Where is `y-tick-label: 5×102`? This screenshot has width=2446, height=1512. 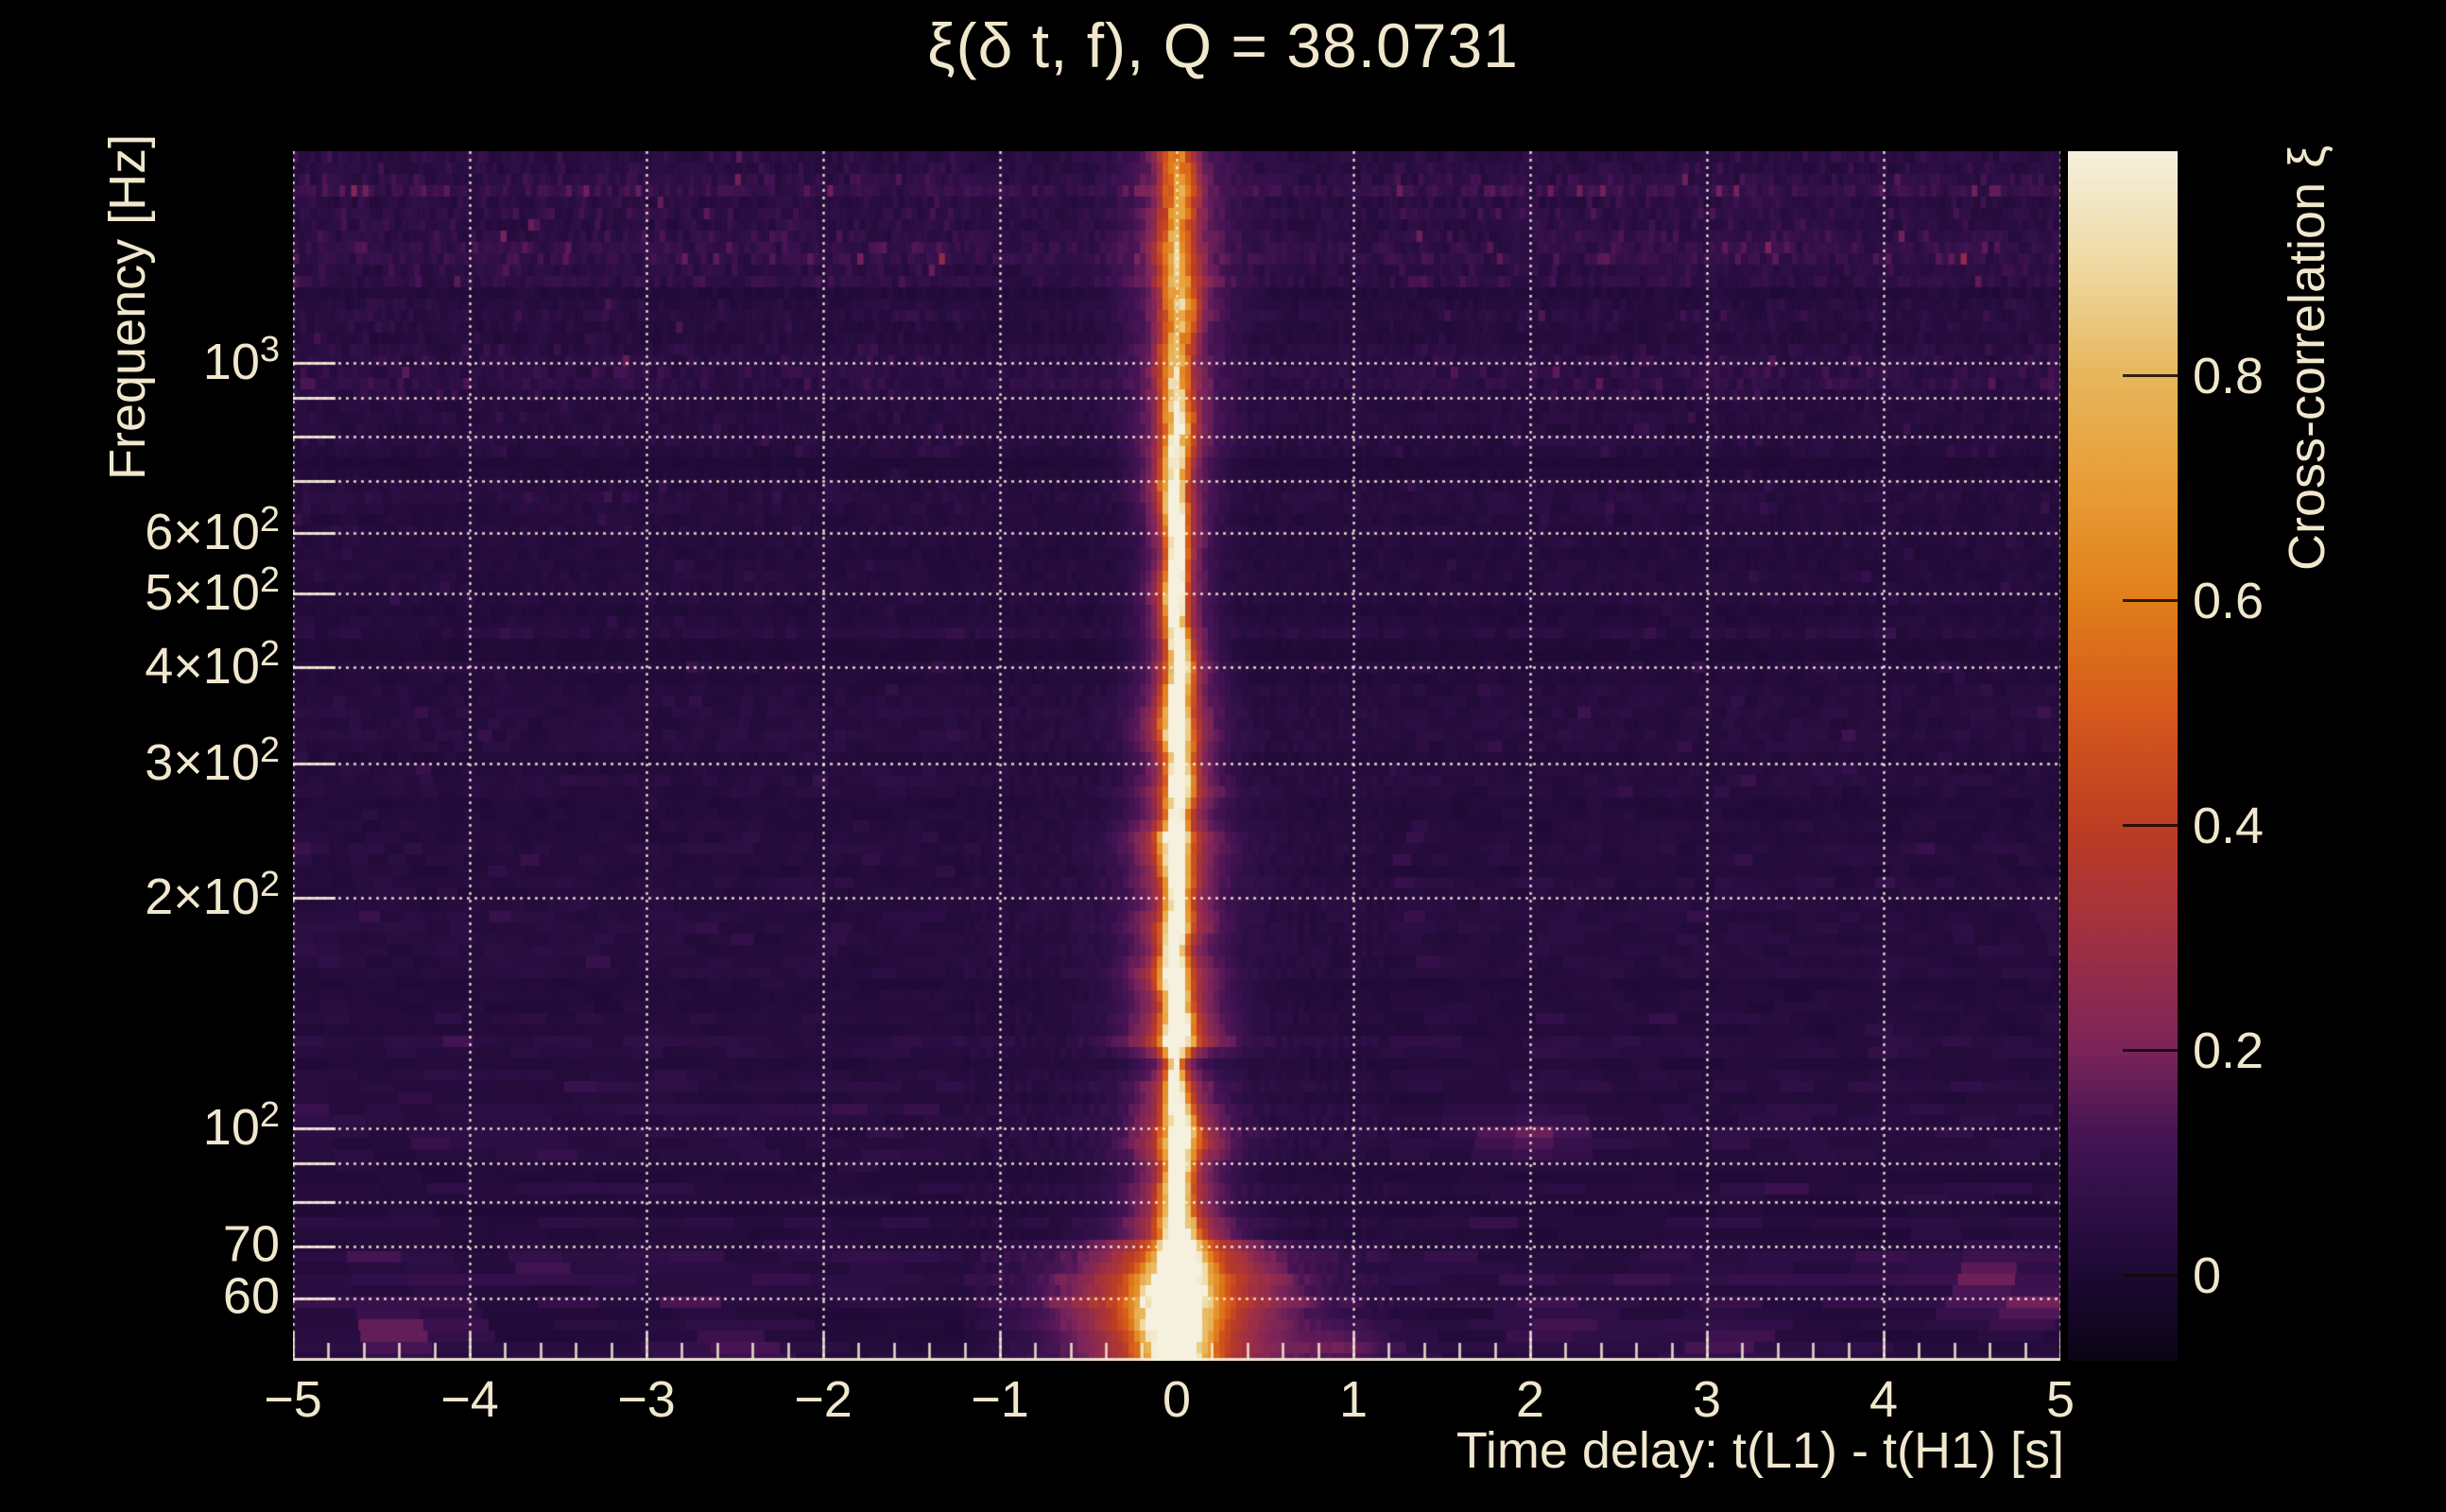
y-tick-label: 5×102 is located at coordinates (213, 590).